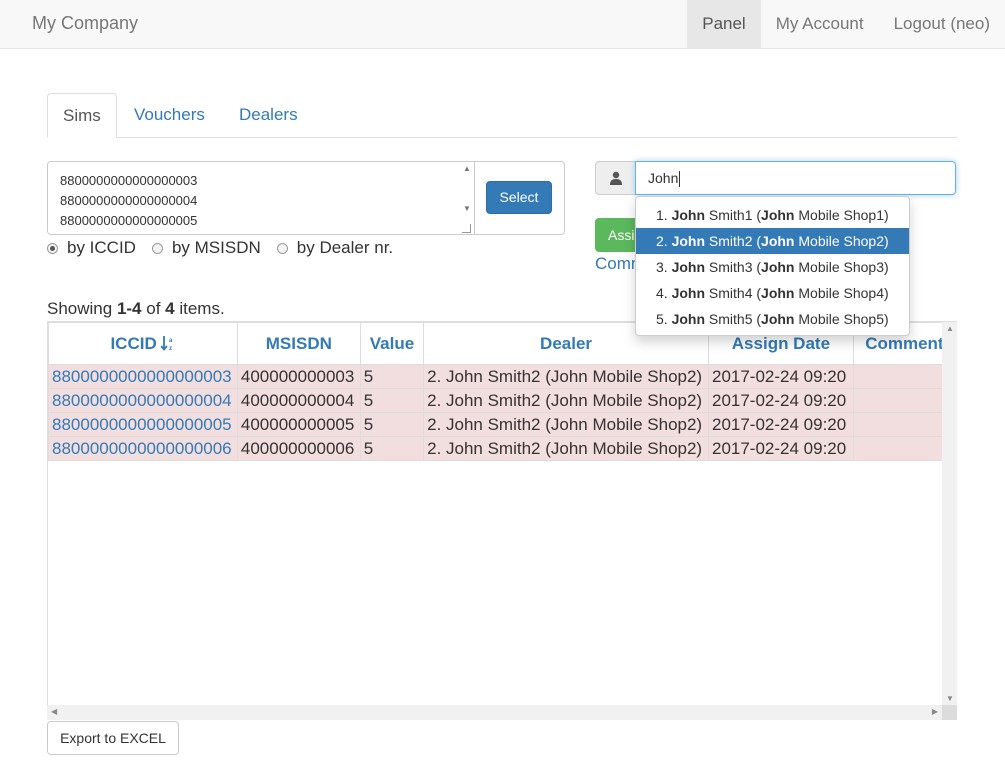 Image resolution: width=1005 pixels, height=782 pixels. Describe the element at coordinates (298, 400) in the screenshot. I see `msisdn-cell: 400000000004` at that location.